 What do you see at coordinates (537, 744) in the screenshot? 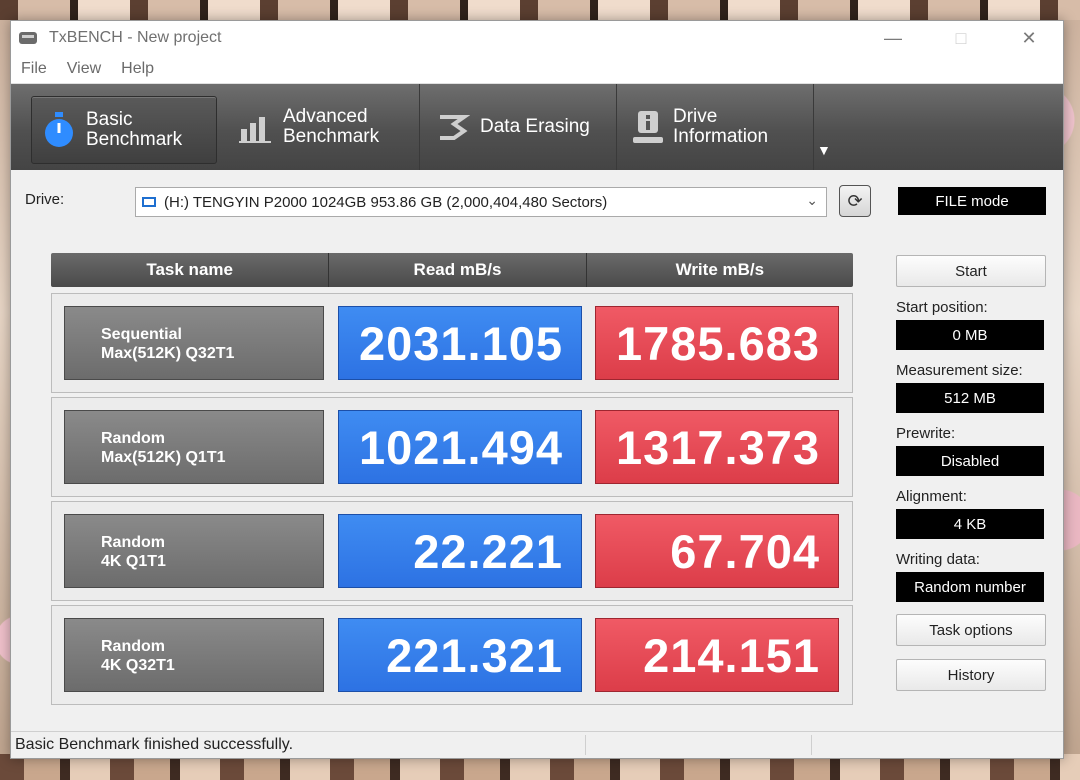
I see `status-bar: Basic Benchmark finished successfully.` at bounding box center [537, 744].